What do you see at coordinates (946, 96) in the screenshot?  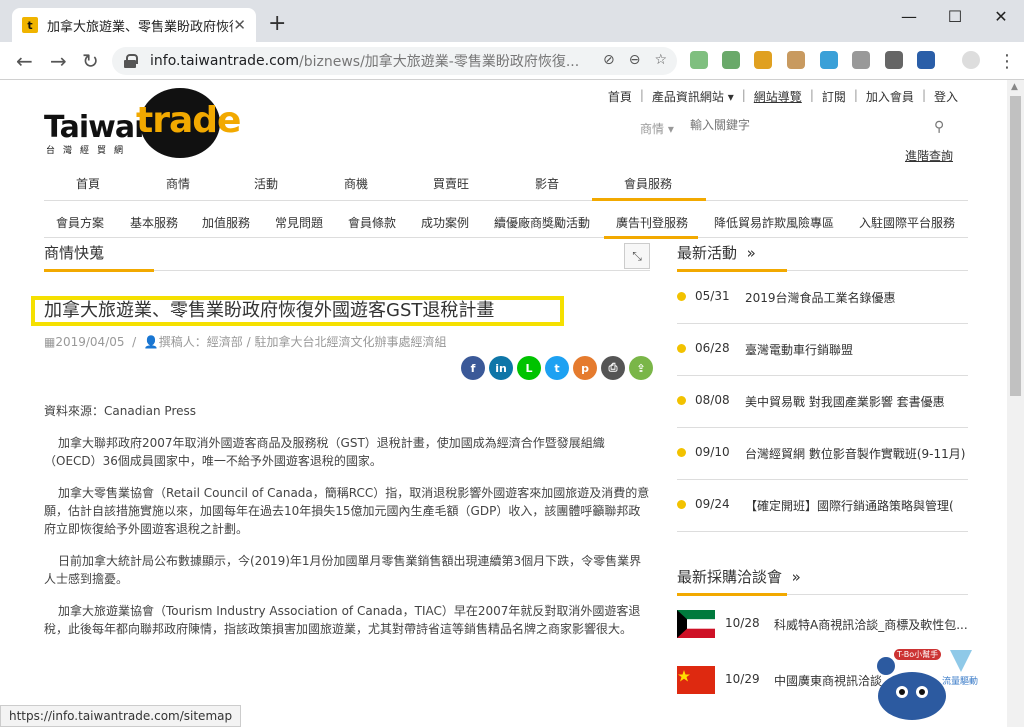 I see `toplink-login: 登入` at bounding box center [946, 96].